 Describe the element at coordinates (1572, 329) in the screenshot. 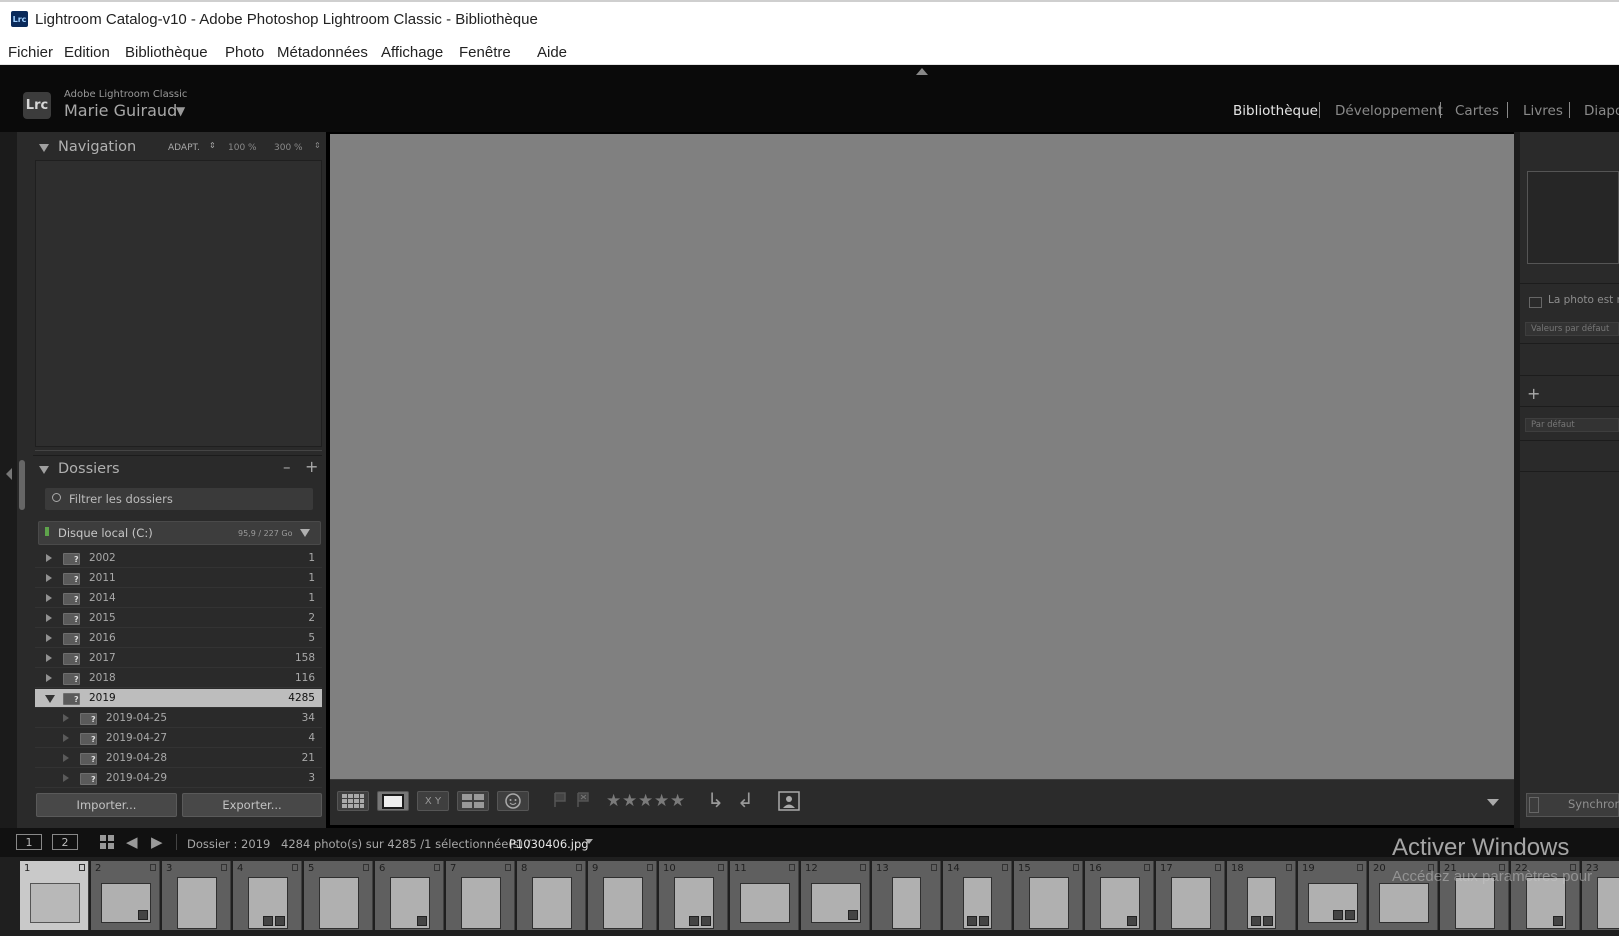

I see `default-value-select: Valeurs par défaut` at that location.